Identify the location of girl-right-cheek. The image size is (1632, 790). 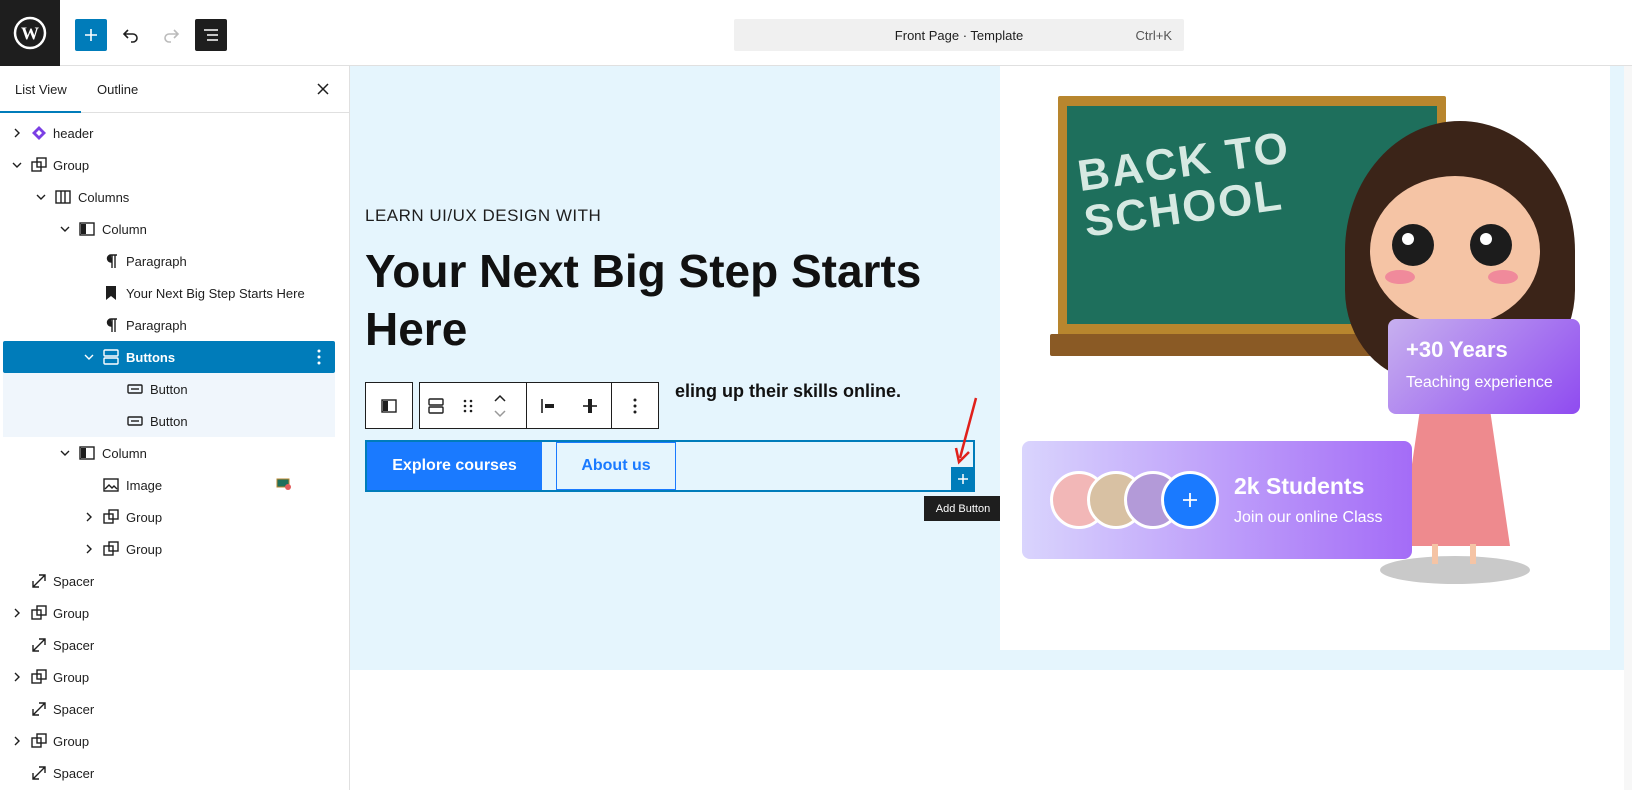
(1503, 277).